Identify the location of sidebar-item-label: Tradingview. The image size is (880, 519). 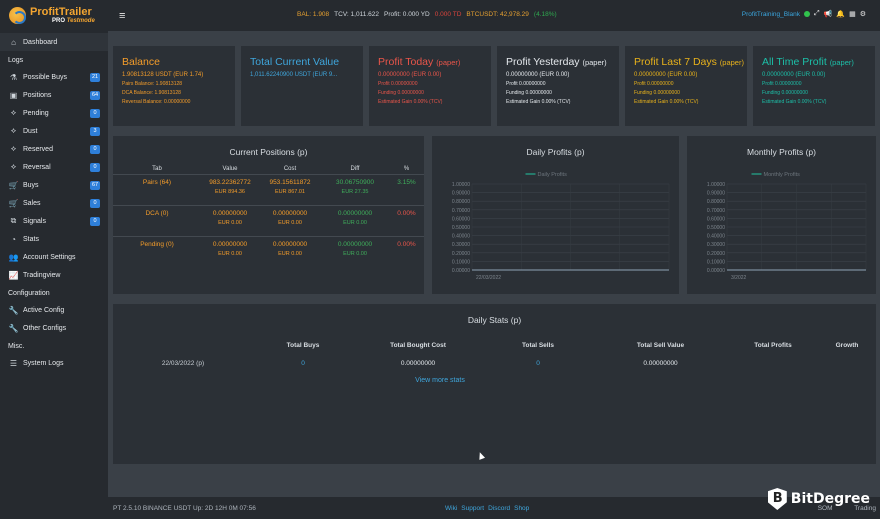
(42, 275).